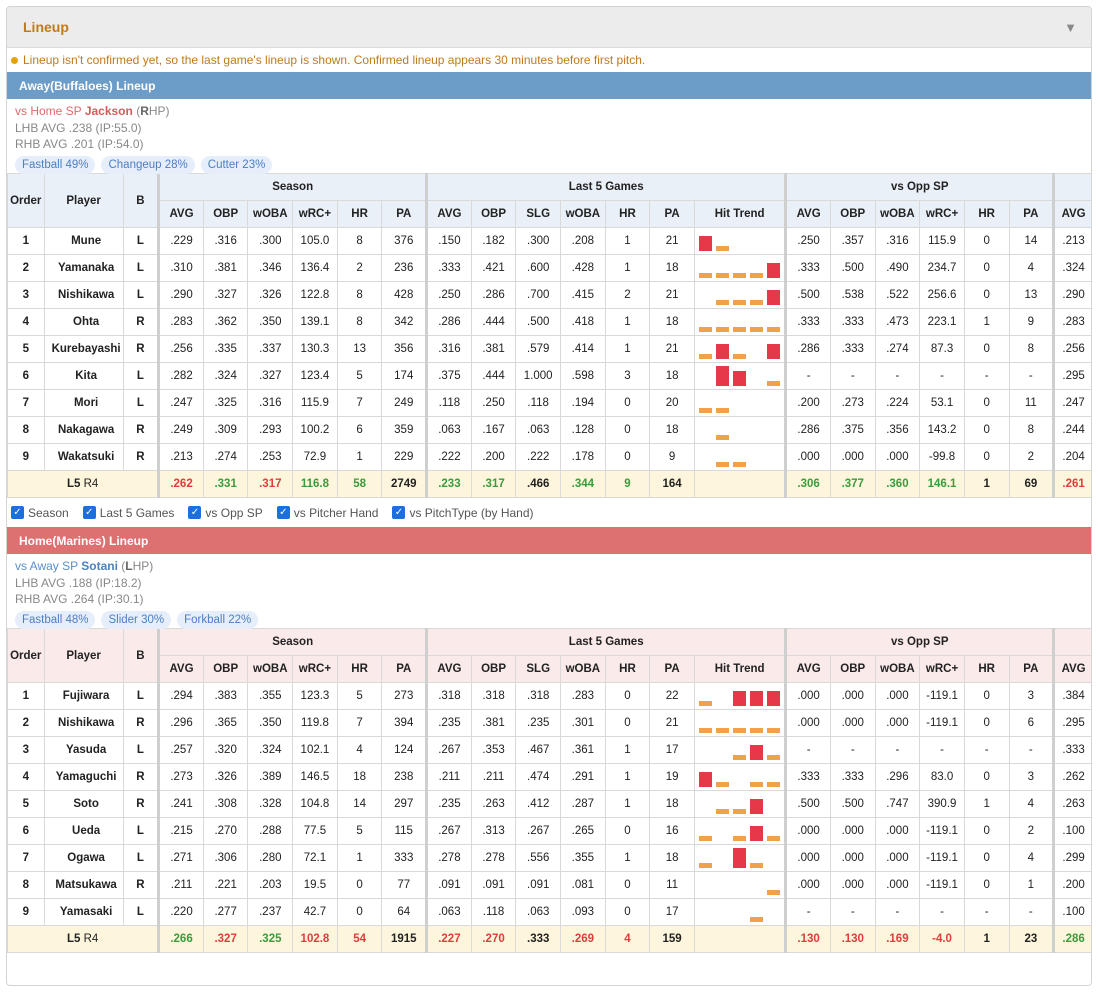 The image size is (1098, 993). What do you see at coordinates (493, 696) in the screenshot?
I see `last5-stat: .318` at bounding box center [493, 696].